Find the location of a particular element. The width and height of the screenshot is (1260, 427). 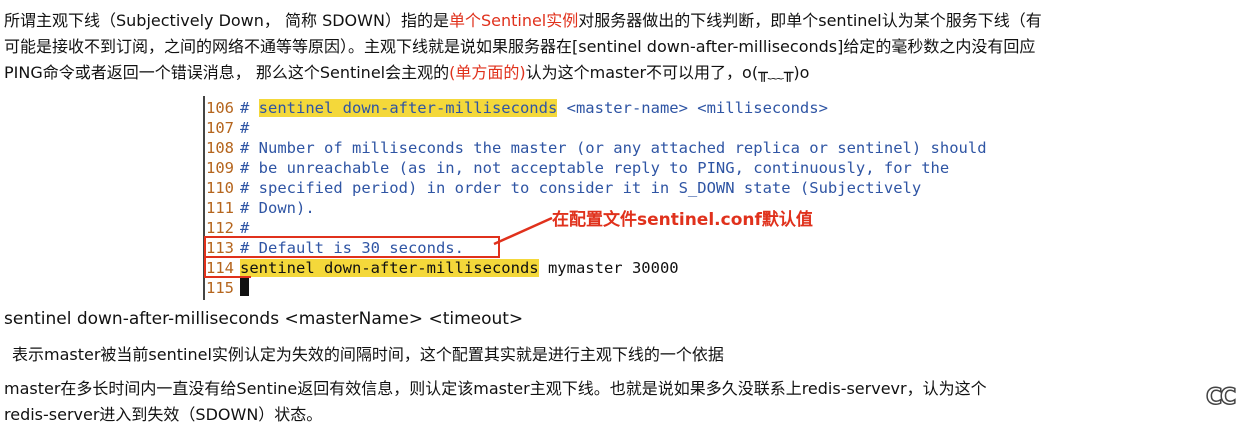

comment-hash: # is located at coordinates (249, 108).